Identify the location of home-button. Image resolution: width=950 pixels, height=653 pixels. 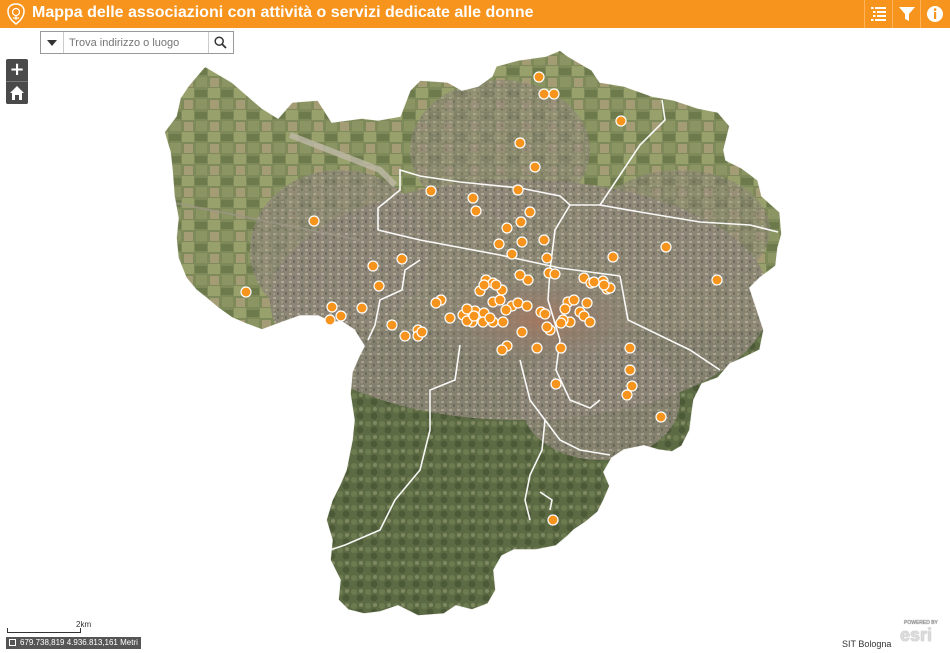
(17, 93).